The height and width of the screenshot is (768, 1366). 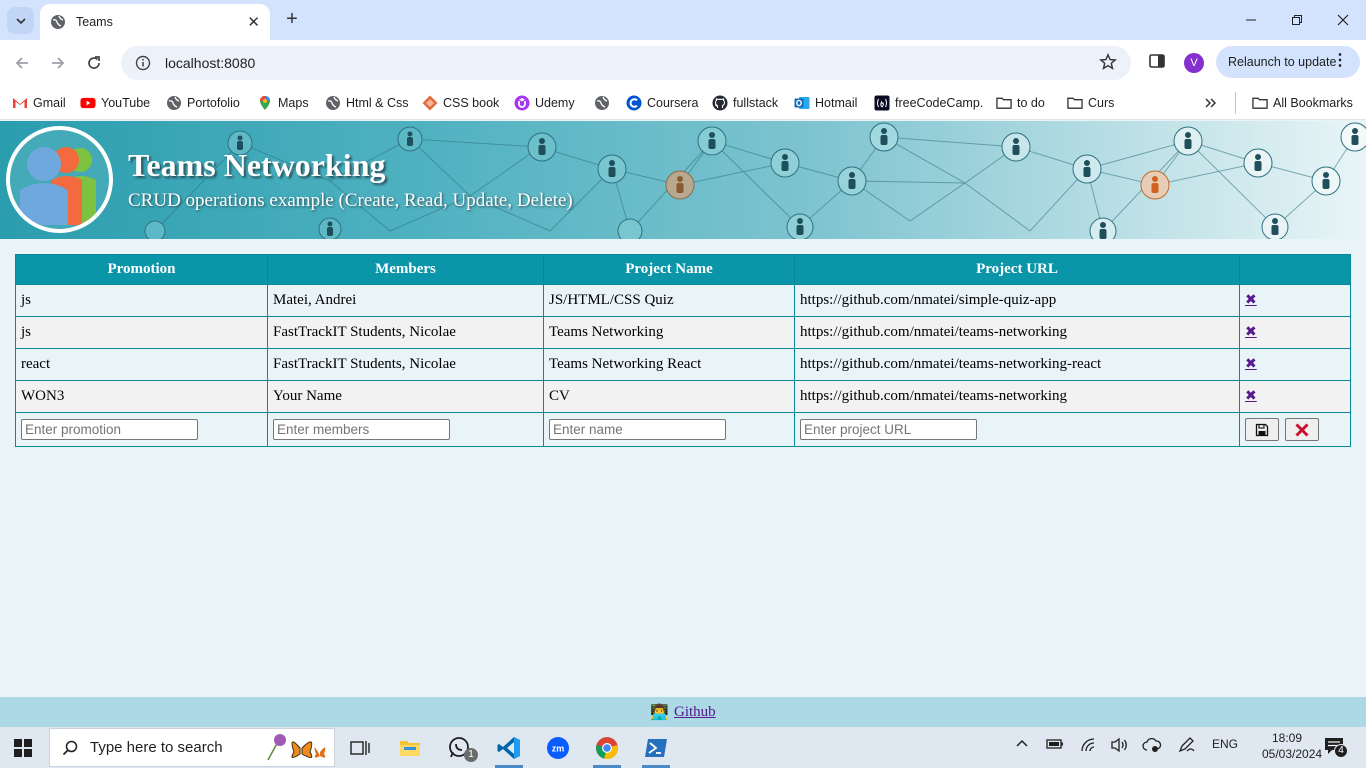 I want to click on cell-members: FastTrackIT Students, Nicolae, so click(x=405, y=332).